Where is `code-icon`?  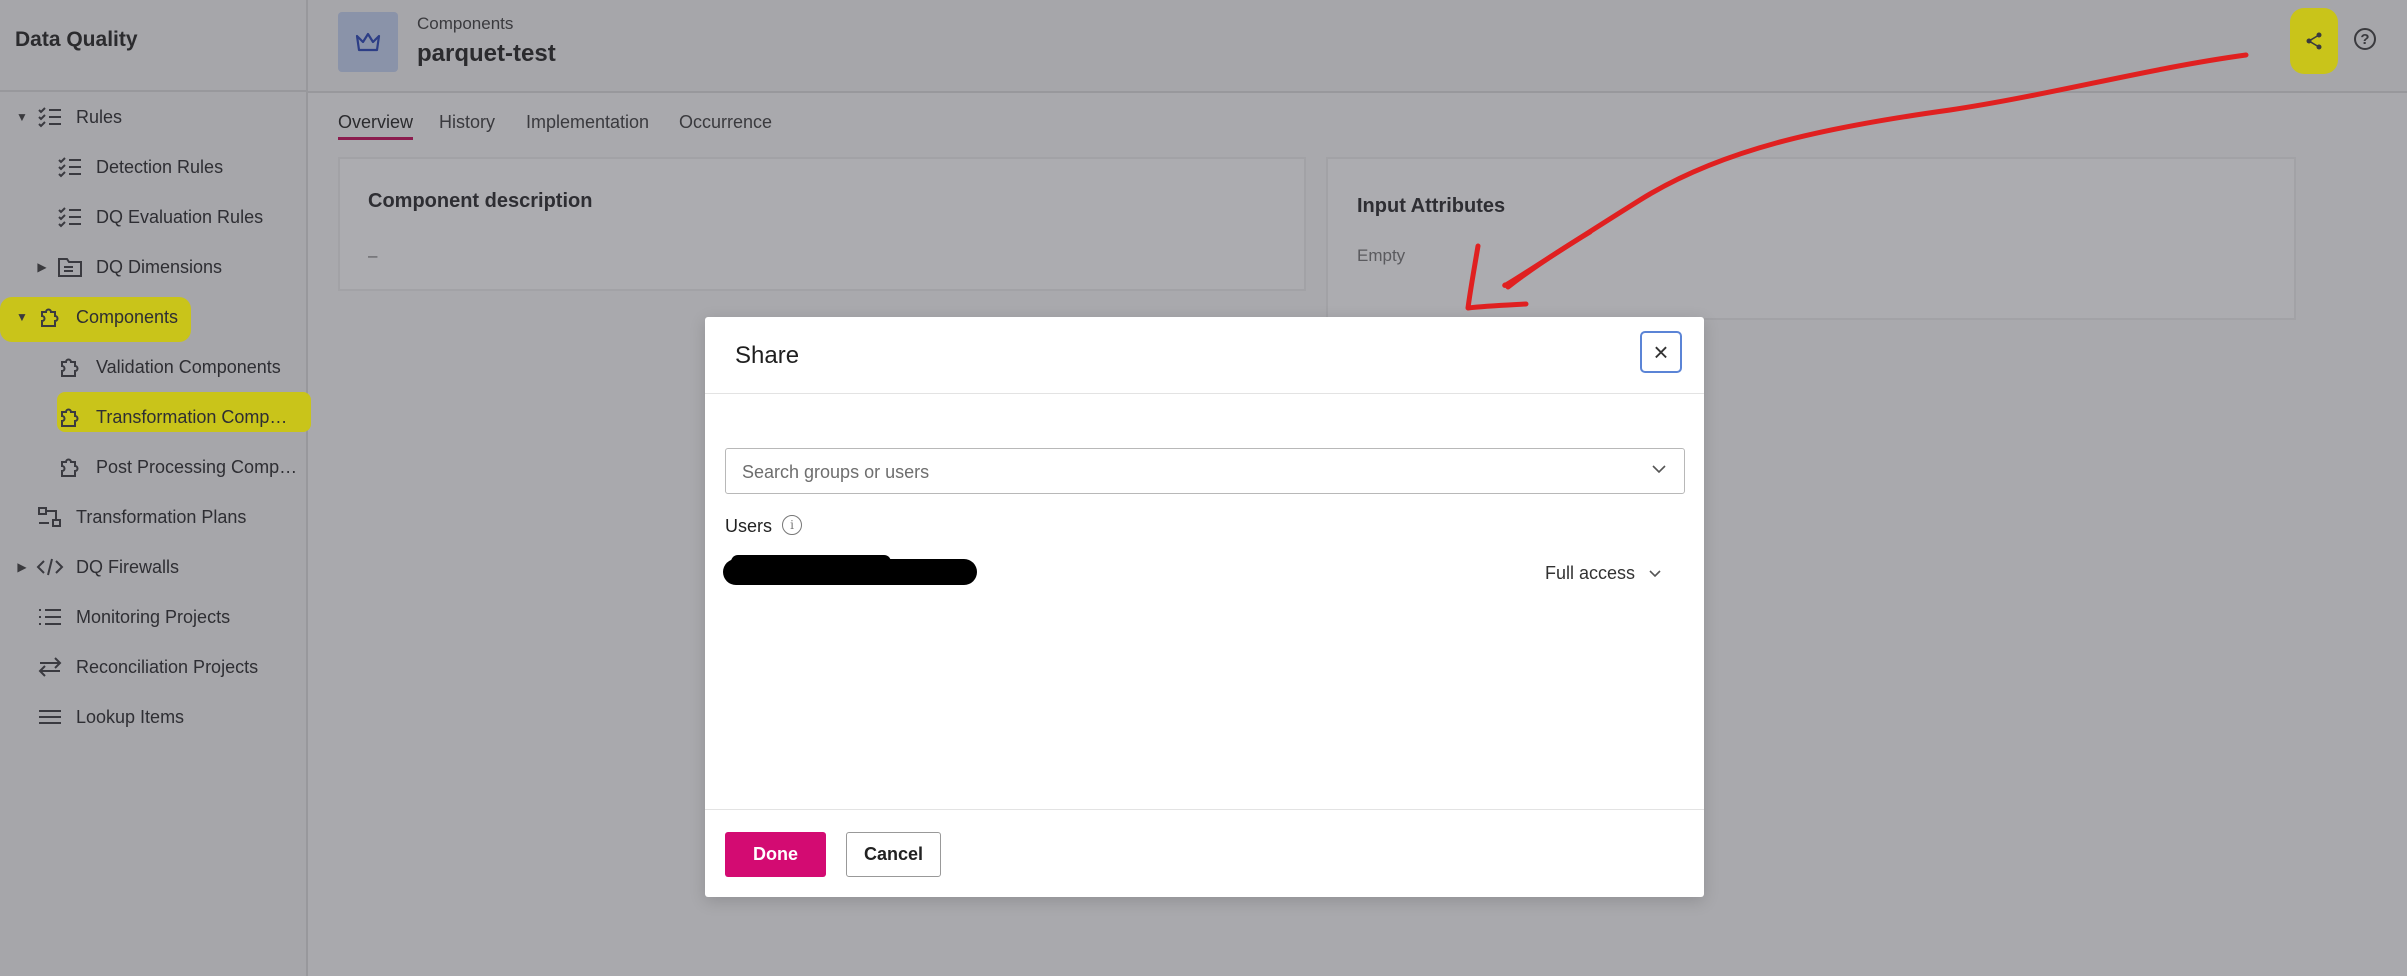 code-icon is located at coordinates (50, 567).